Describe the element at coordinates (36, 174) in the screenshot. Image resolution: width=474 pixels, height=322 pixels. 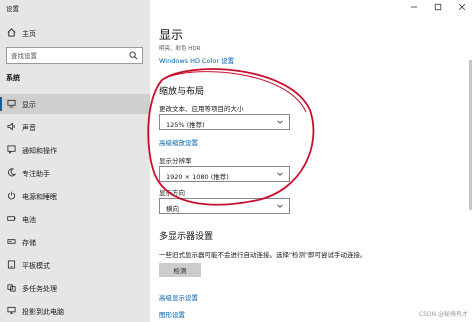
I see `sidebar-item-label: 专注助手` at that location.